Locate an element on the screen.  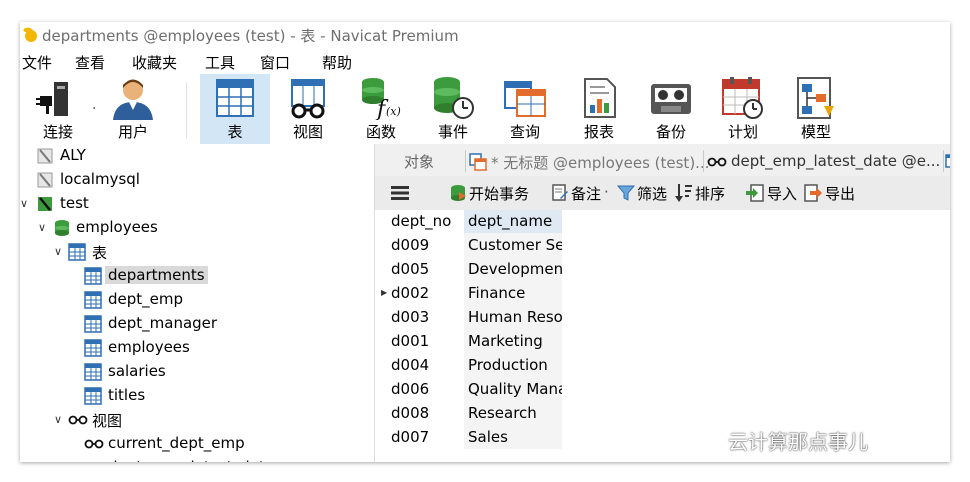
function-label: 函数 is located at coordinates (380, 132).